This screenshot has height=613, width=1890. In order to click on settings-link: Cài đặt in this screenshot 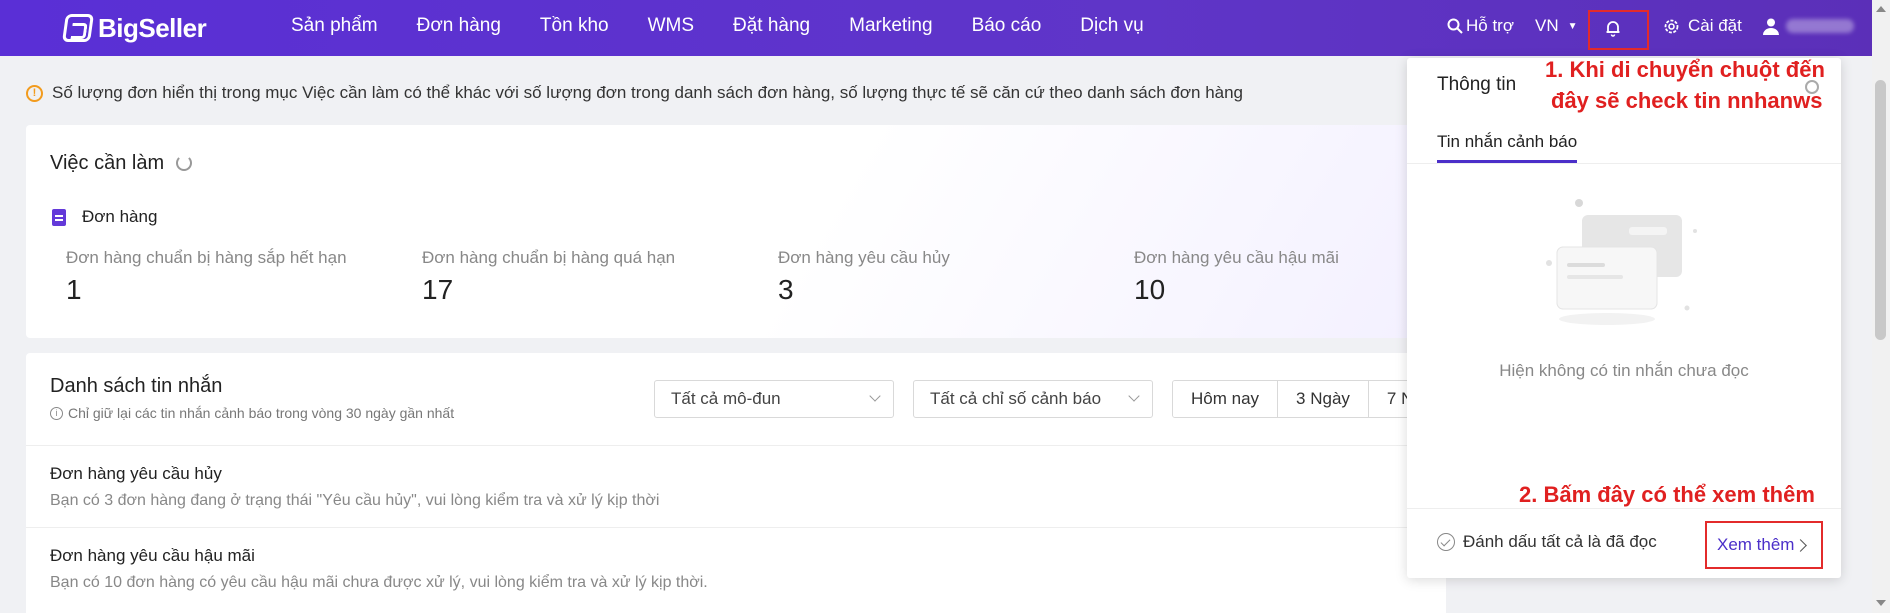, I will do `click(1702, 26)`.